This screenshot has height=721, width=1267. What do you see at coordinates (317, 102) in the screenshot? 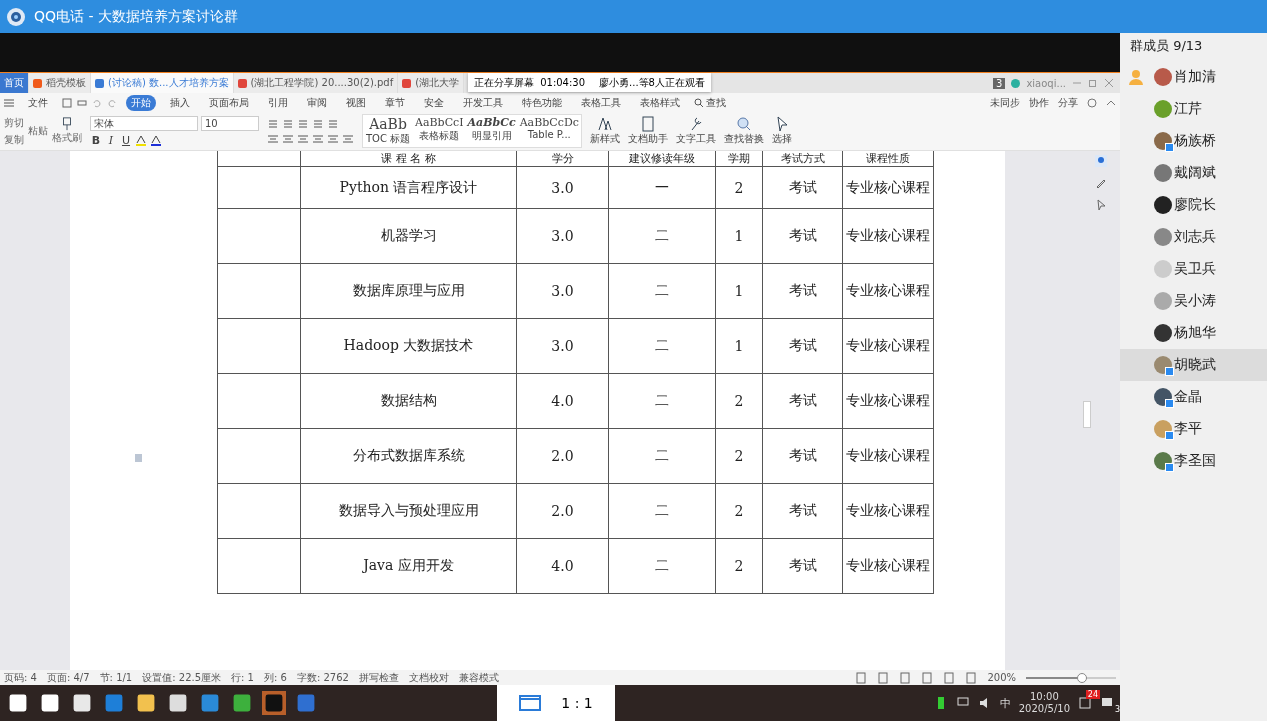
I see `menu-tab: 审阅` at bounding box center [317, 102].